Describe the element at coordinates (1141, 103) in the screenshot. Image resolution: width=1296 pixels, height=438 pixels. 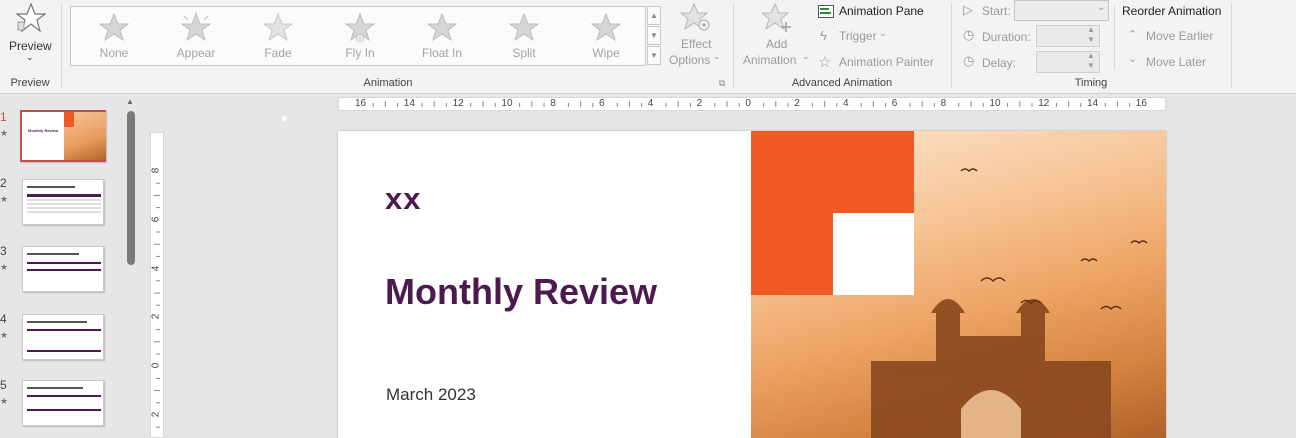
I see `ruler-h-label: 16` at that location.